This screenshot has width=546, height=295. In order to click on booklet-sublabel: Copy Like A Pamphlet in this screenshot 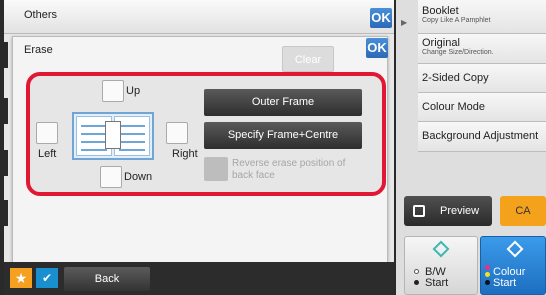, I will do `click(456, 20)`.